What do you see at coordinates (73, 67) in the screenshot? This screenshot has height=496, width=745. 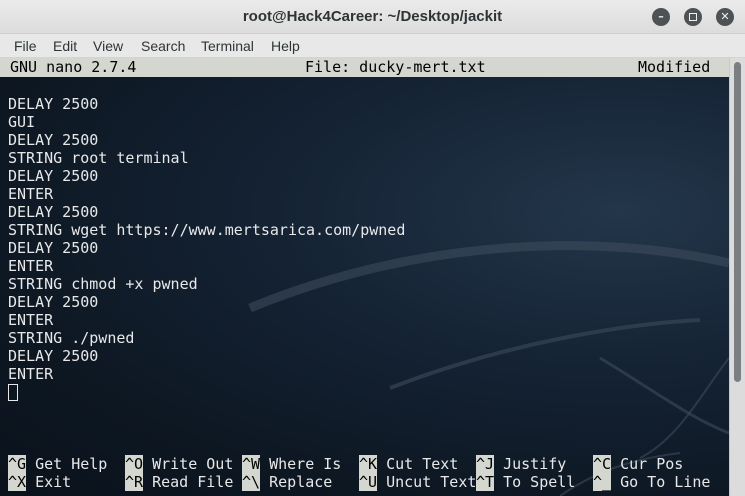 I see `nano-version: GNU nano 2.7.4` at bounding box center [73, 67].